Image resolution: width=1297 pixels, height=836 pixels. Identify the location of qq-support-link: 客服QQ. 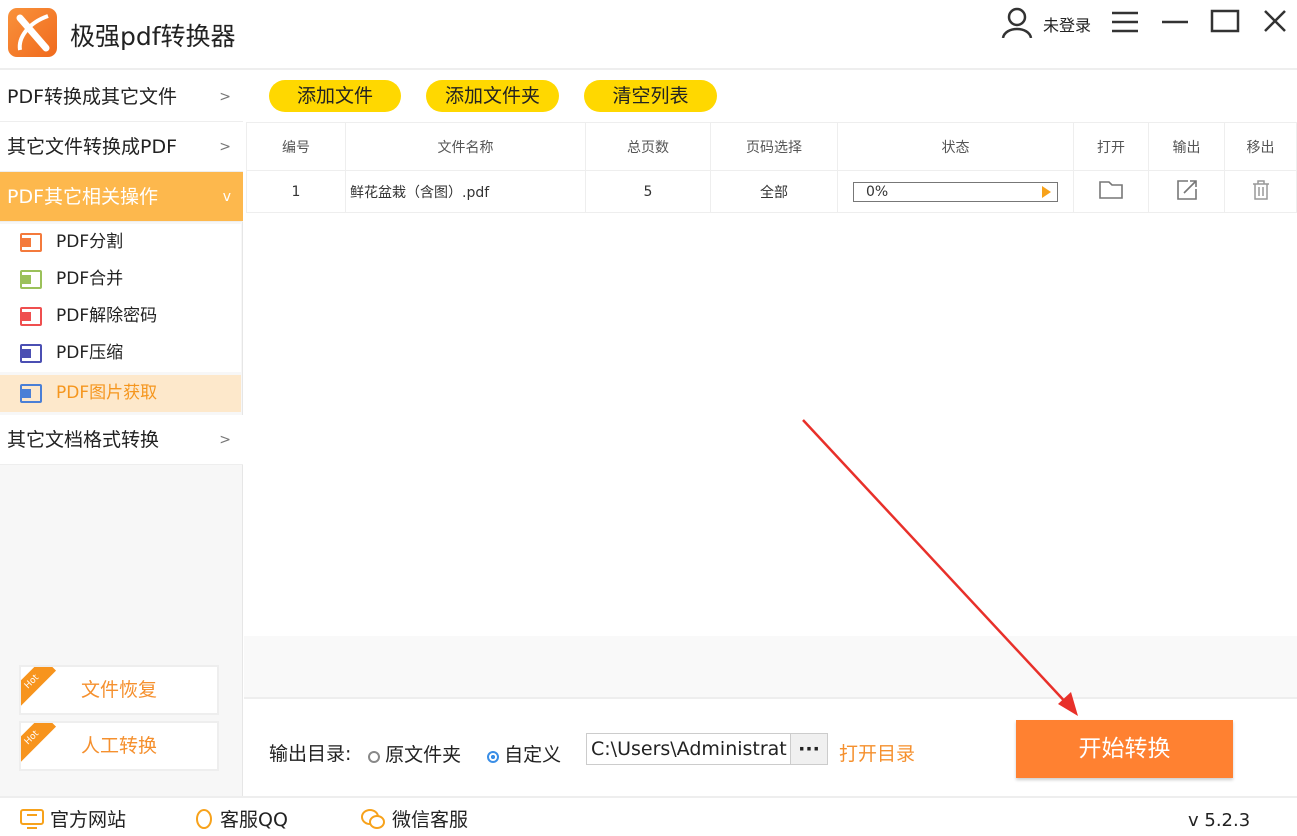
(241, 822).